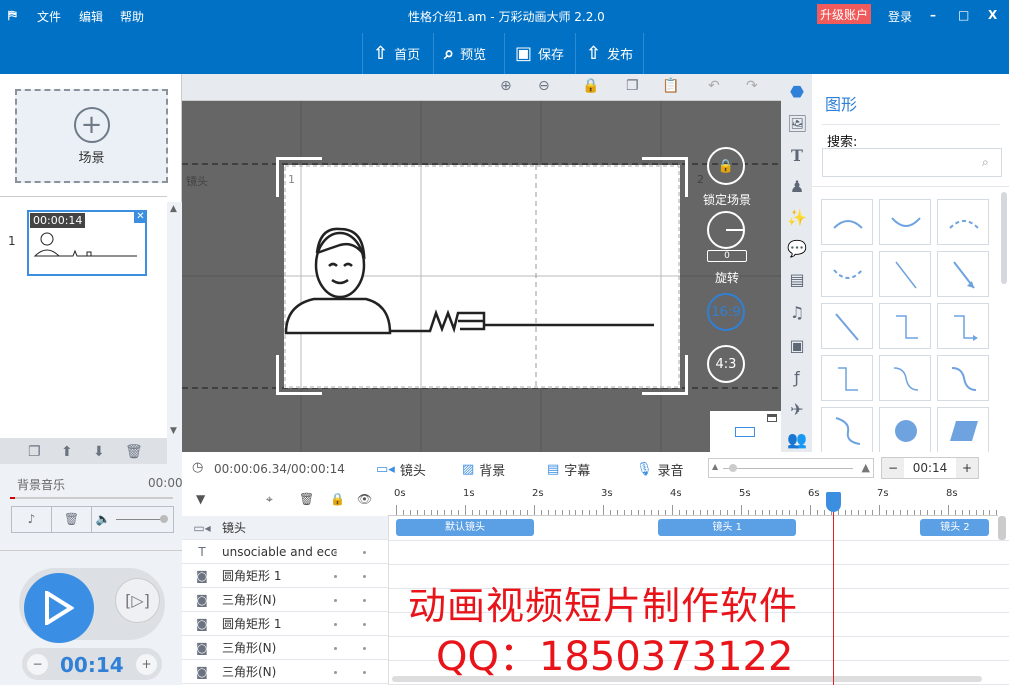 Image resolution: width=1009 pixels, height=685 pixels. Describe the element at coordinates (797, 187) in the screenshot. I see `character-category-icon: ♟` at that location.